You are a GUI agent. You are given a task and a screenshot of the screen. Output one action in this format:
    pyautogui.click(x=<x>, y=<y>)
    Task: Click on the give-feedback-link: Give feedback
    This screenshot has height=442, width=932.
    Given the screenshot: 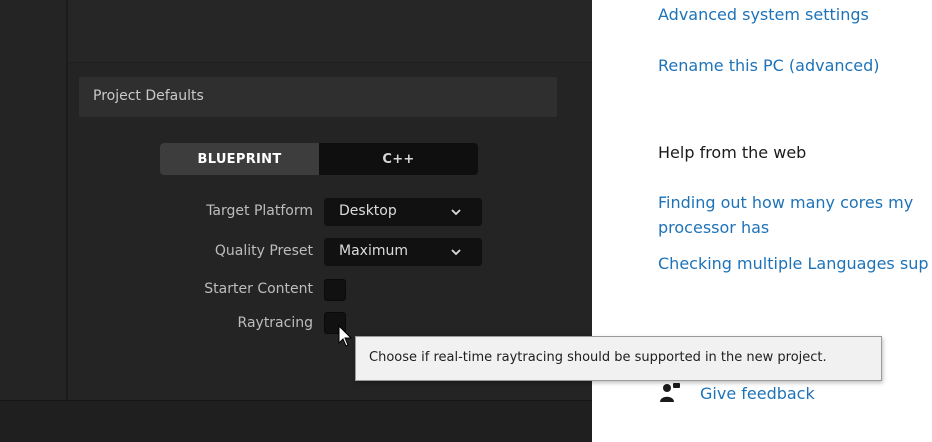 What is the action you would take?
    pyautogui.click(x=757, y=393)
    